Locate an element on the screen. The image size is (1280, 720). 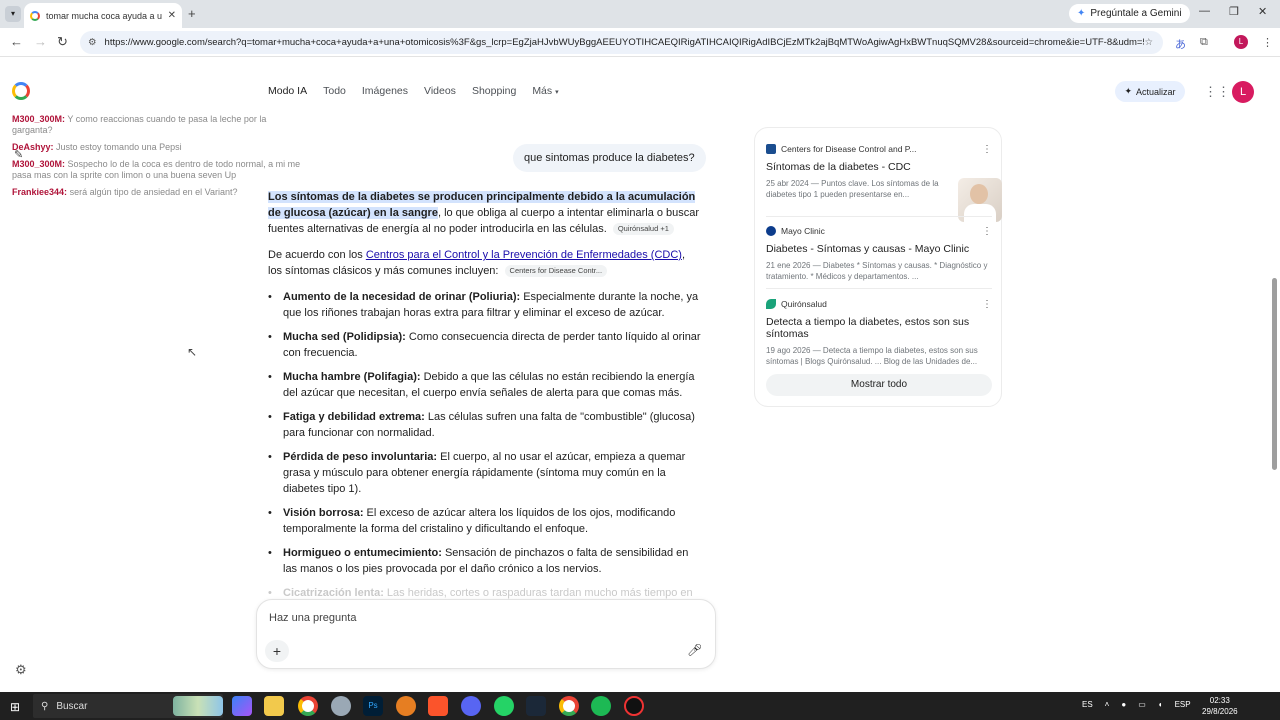
tab-videos: Videos is located at coordinates (440, 91).